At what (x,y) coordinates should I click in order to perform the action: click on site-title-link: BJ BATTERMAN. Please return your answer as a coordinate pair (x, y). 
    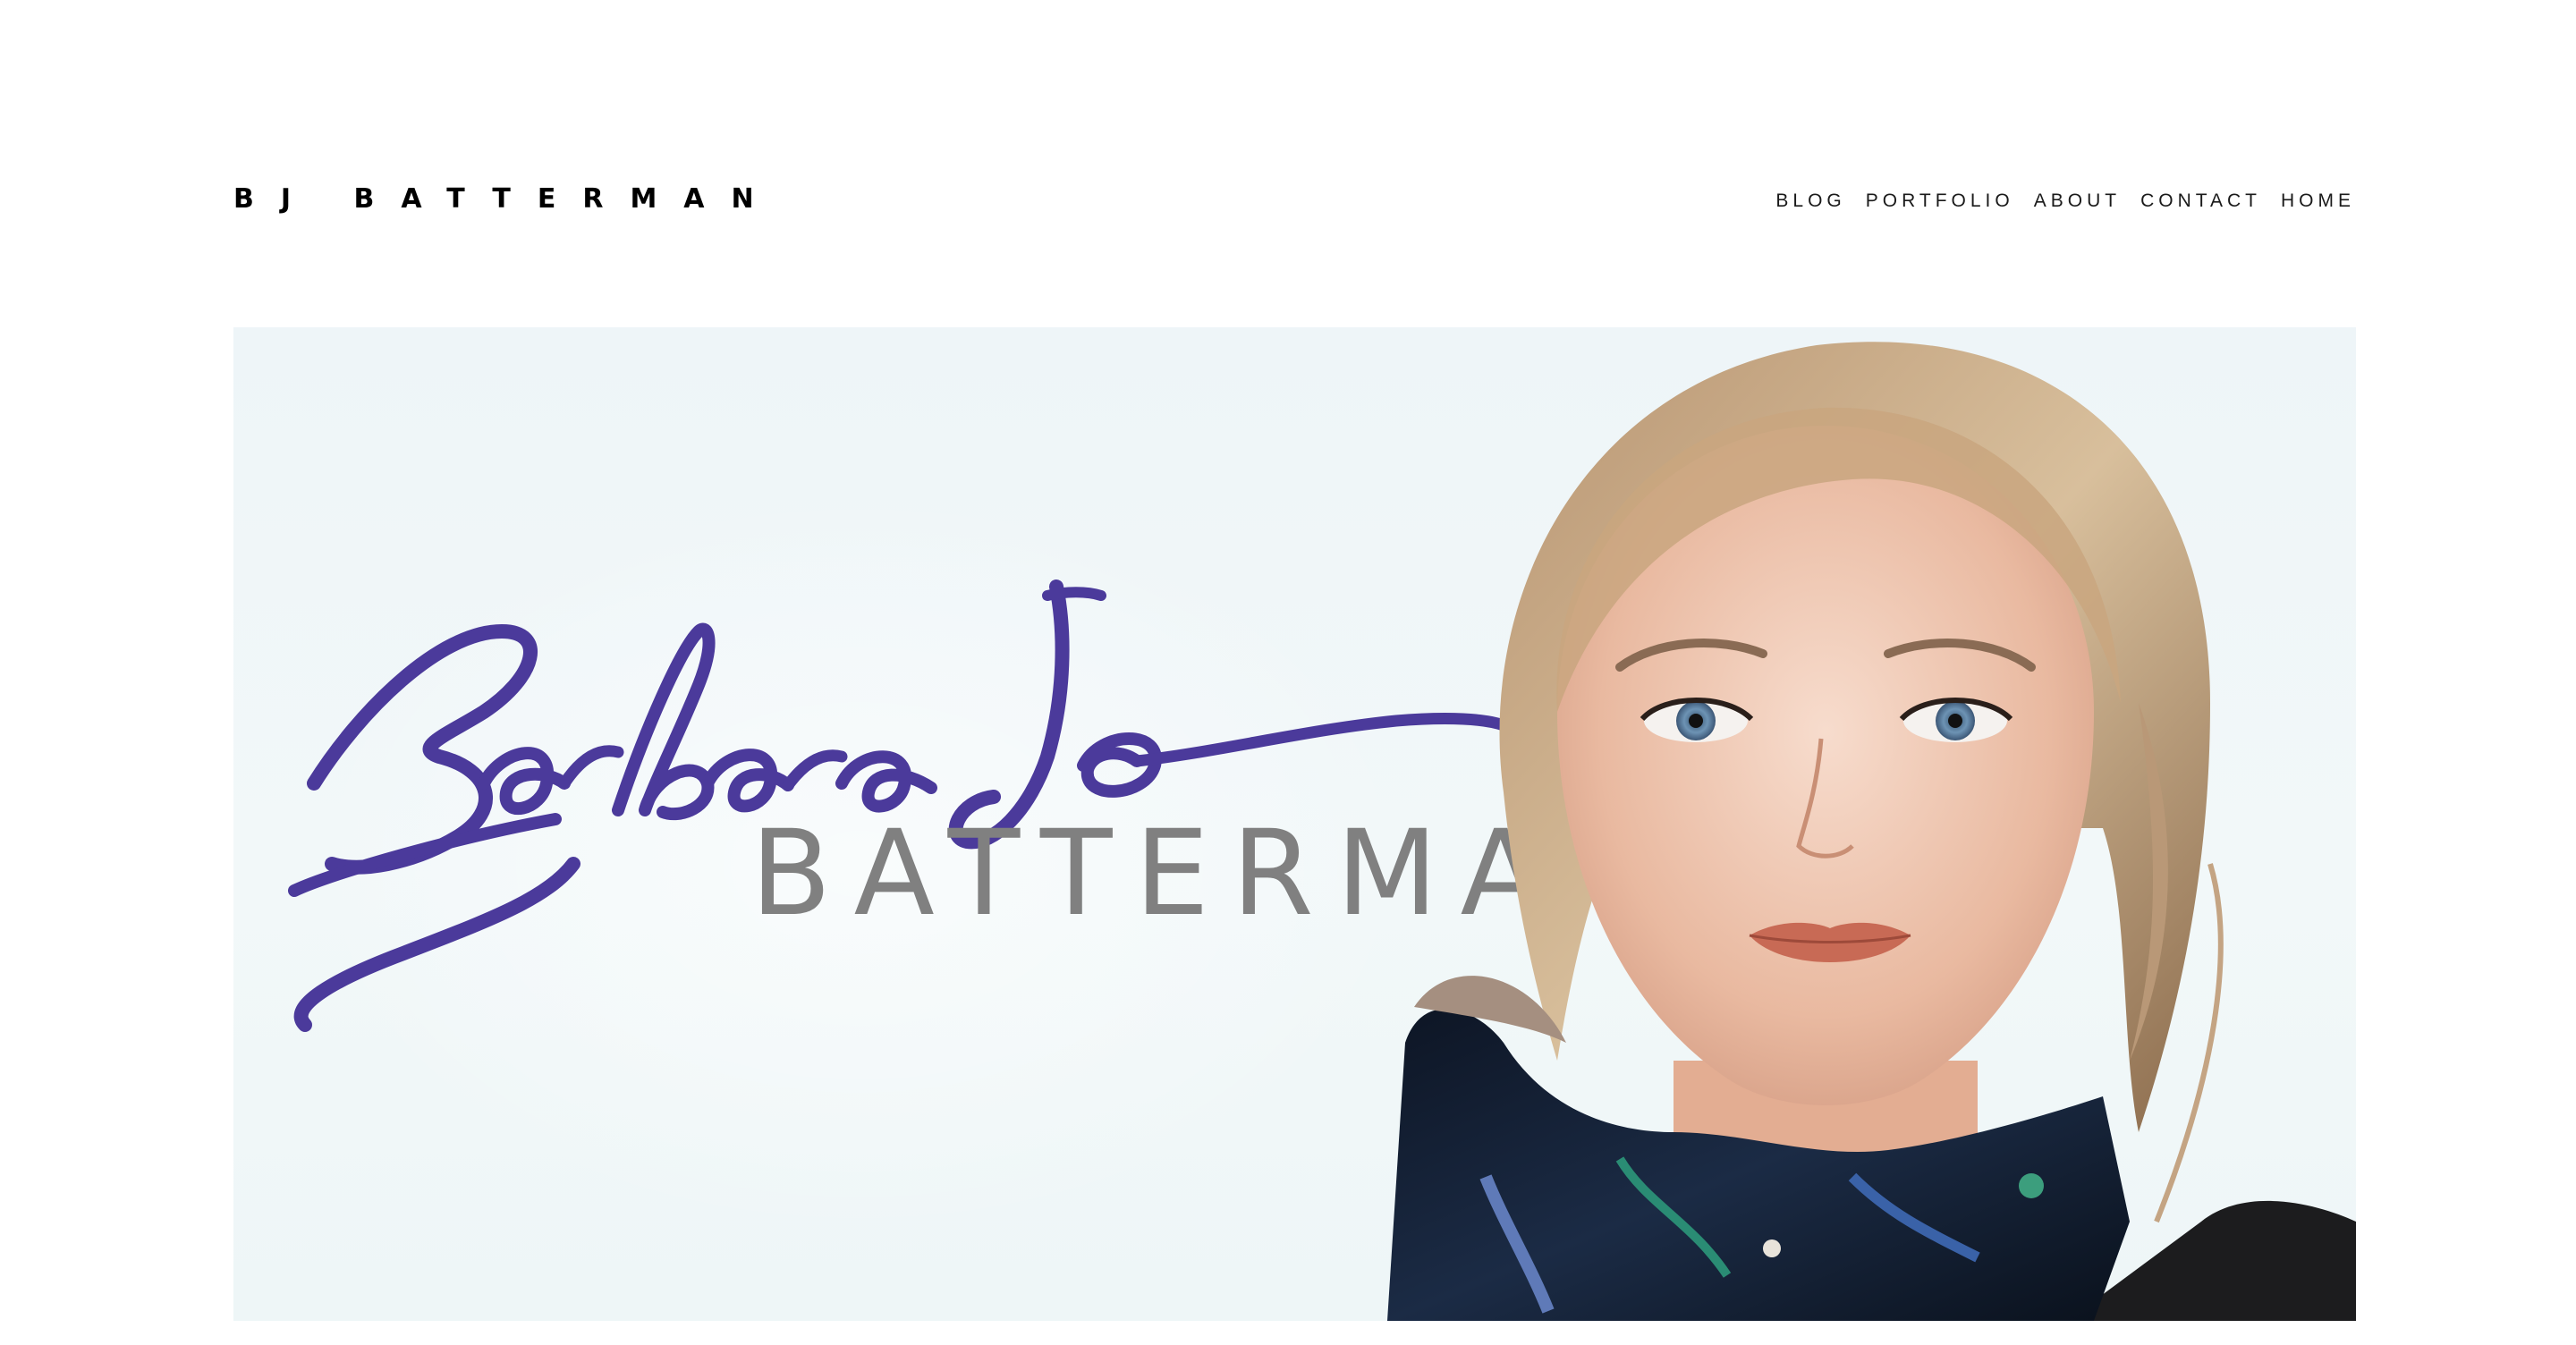
    Looking at the image, I should click on (507, 199).